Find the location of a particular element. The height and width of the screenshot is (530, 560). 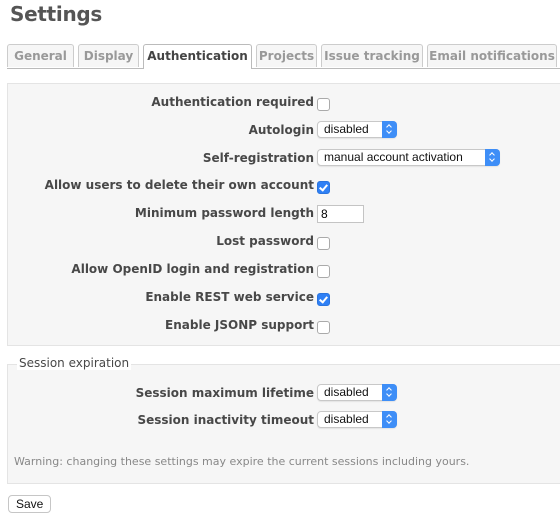

autologin-row: Autologin disabled is located at coordinates (284, 131).